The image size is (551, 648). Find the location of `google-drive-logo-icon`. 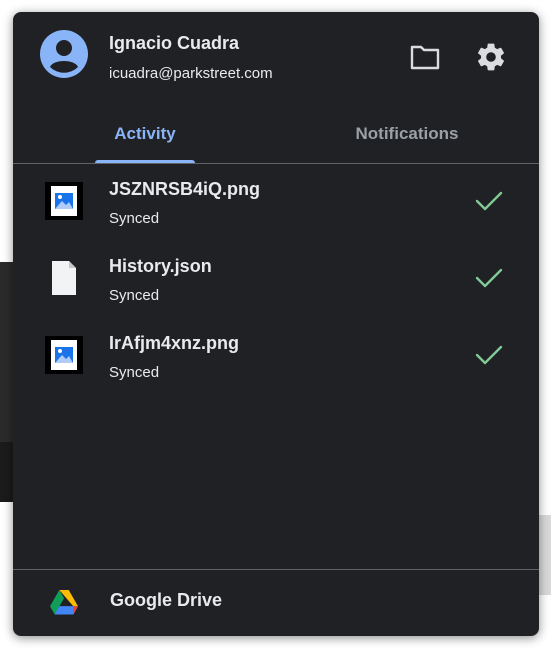

google-drive-logo-icon is located at coordinates (64, 602).